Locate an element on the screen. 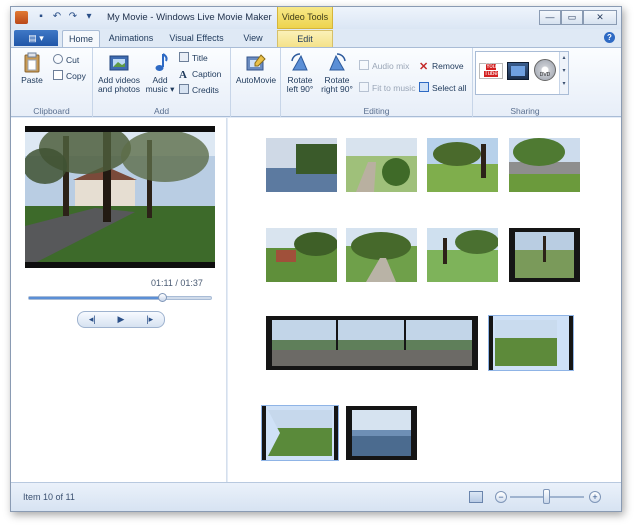  video-preview is located at coordinates (120, 197).